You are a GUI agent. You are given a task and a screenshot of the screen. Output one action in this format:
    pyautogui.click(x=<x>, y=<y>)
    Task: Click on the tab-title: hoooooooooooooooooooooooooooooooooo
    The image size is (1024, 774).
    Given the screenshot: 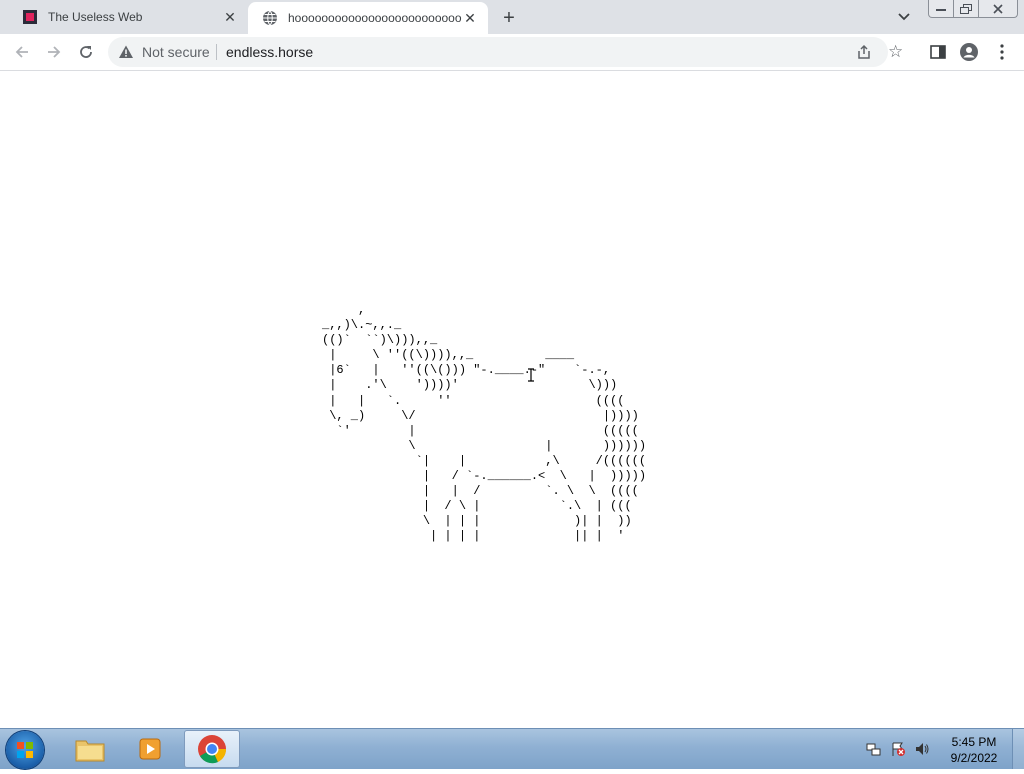 What is the action you would take?
    pyautogui.click(x=375, y=18)
    